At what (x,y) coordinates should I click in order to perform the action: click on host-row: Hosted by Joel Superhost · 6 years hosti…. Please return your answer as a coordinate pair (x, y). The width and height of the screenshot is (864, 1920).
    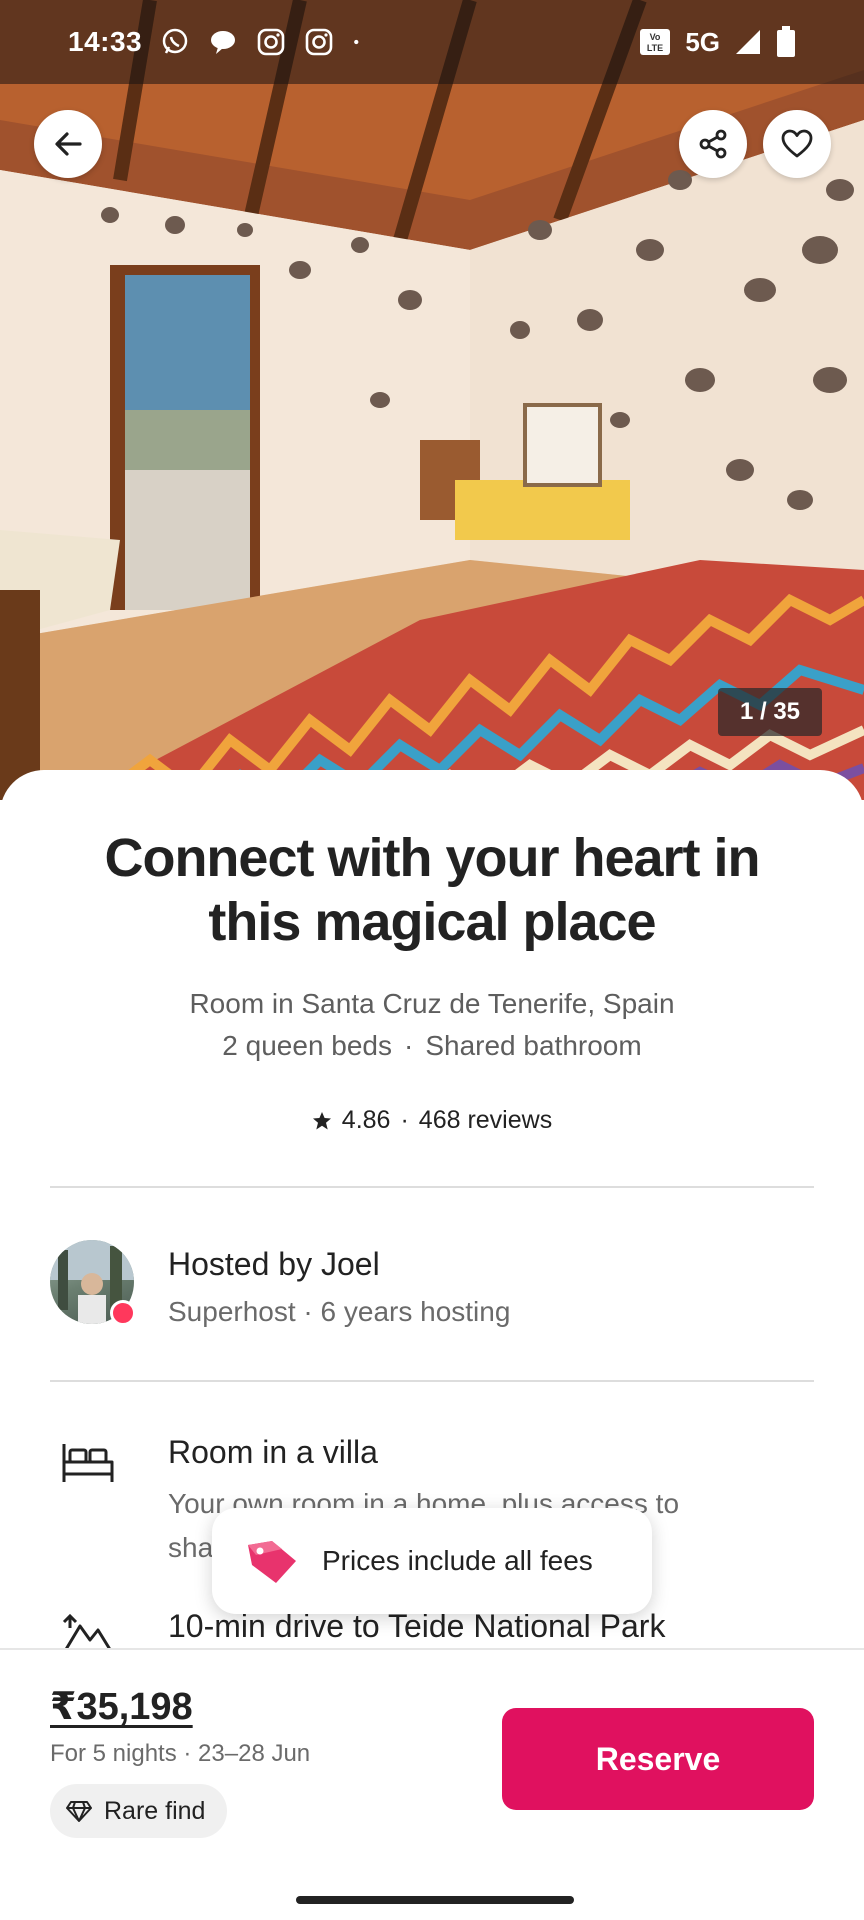
    Looking at the image, I should click on (432, 1285).